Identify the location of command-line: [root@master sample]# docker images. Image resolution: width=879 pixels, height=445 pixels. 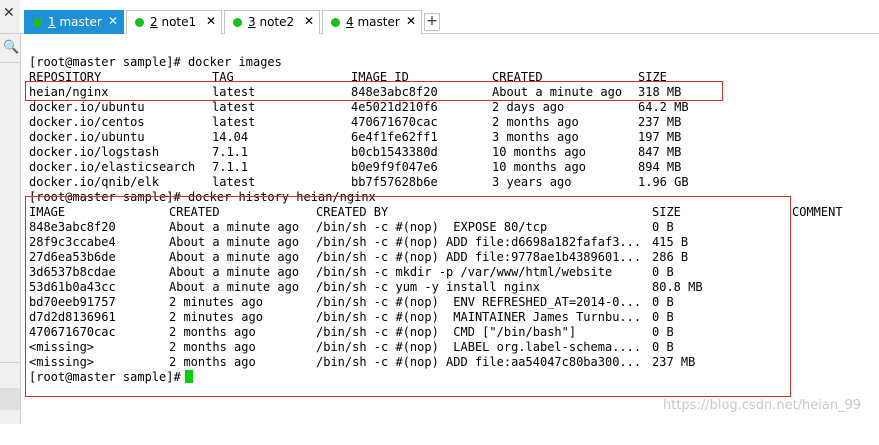
(155, 62).